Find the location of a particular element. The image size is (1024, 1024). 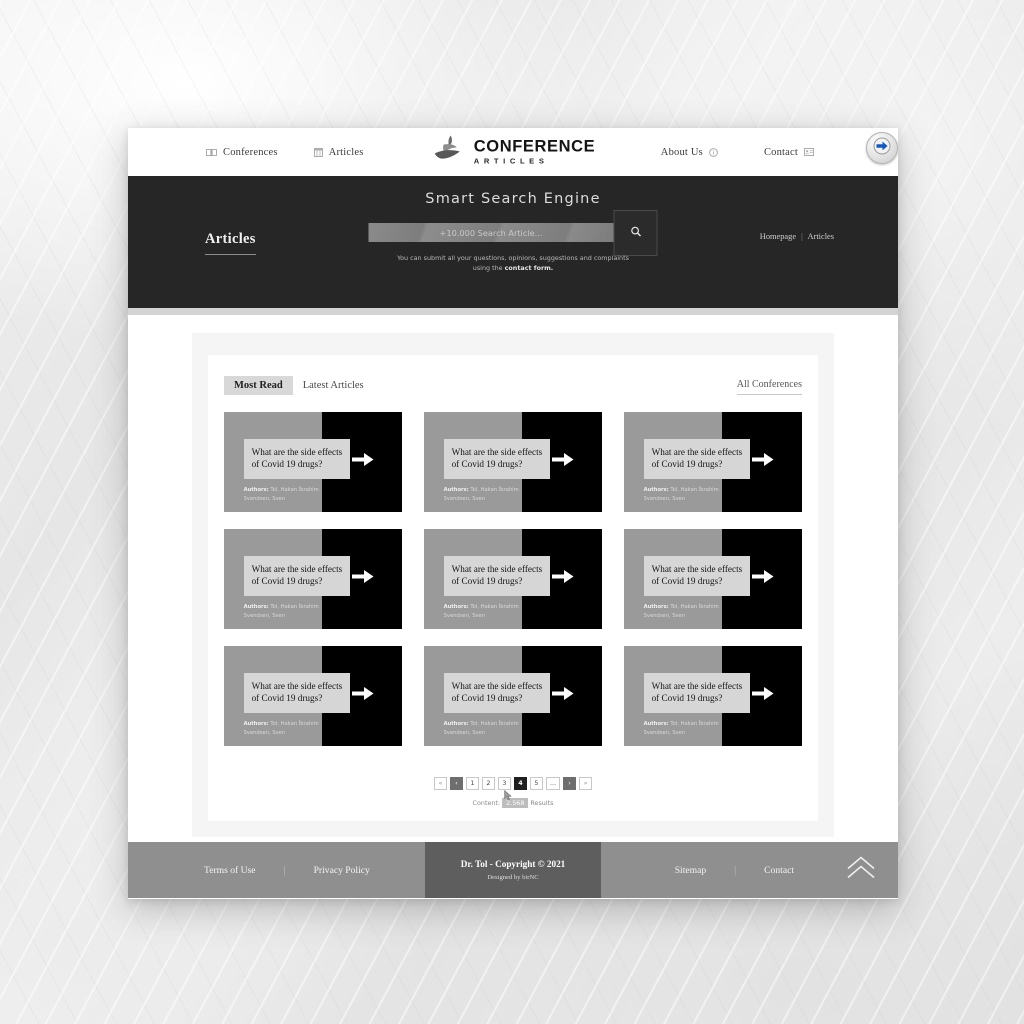

nav-left-group: Conferences Articles is located at coordinates (285, 152).